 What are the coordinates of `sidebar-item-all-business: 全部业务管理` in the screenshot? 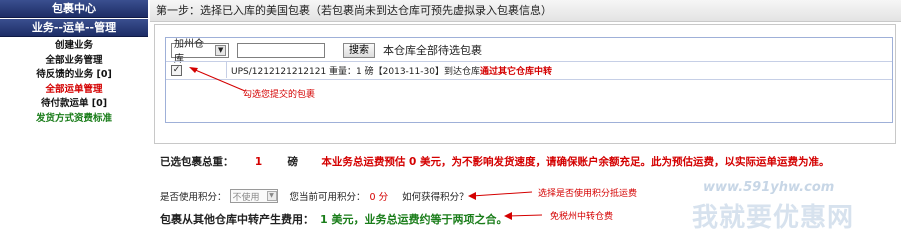 It's located at (74, 61).